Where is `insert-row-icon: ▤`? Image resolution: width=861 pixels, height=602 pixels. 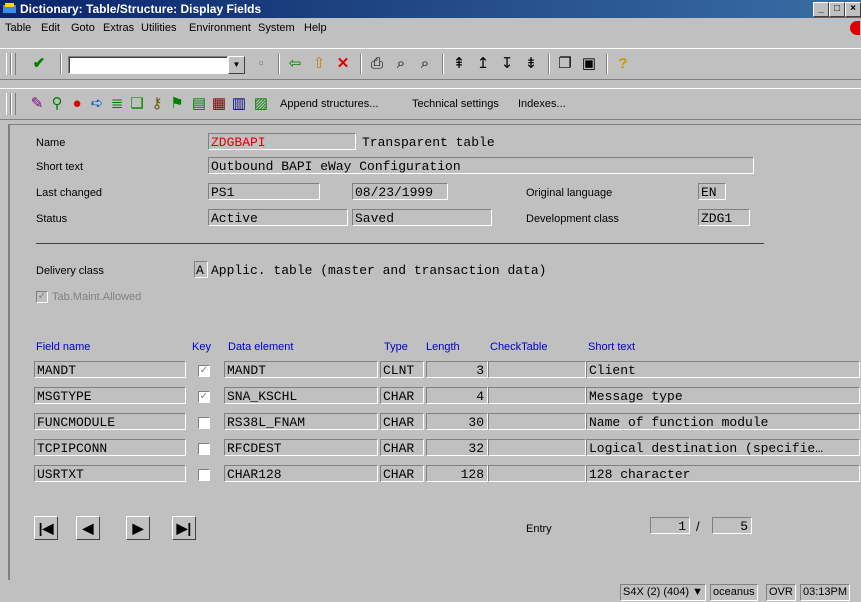 insert-row-icon: ▤ is located at coordinates (199, 104).